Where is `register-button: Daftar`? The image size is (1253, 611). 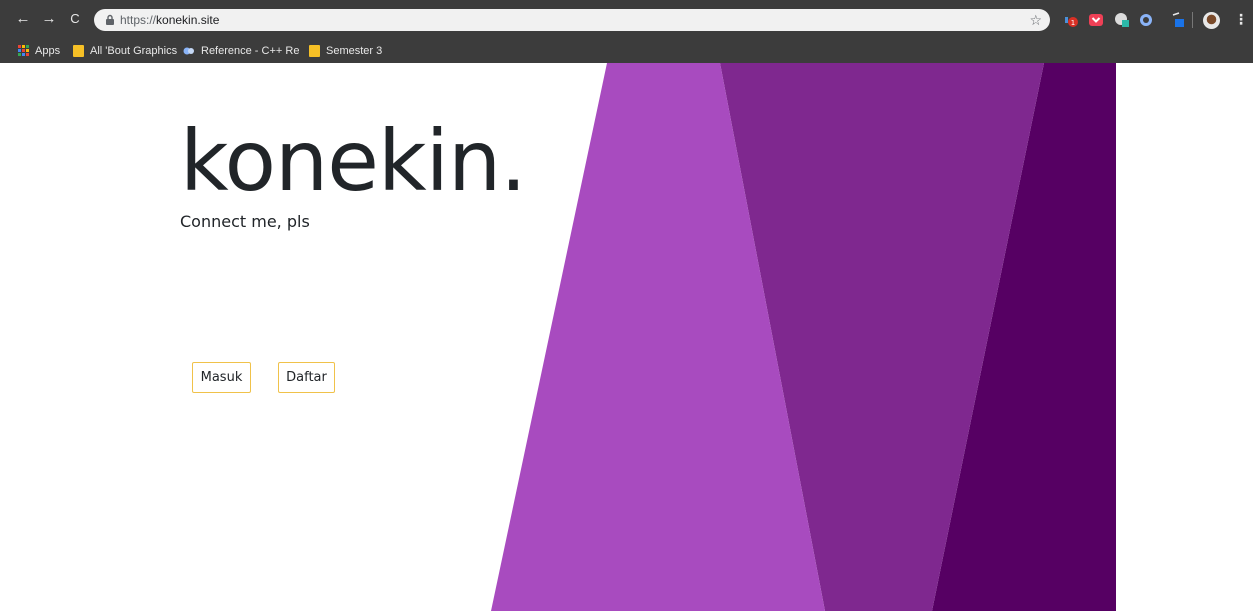 register-button: Daftar is located at coordinates (306, 377).